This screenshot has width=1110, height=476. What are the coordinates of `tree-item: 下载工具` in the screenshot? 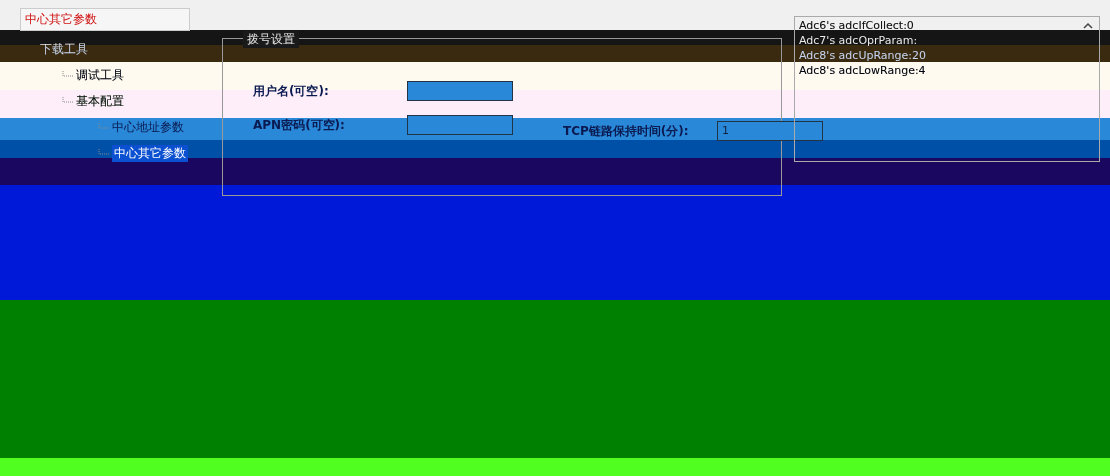 It's located at (64, 49).